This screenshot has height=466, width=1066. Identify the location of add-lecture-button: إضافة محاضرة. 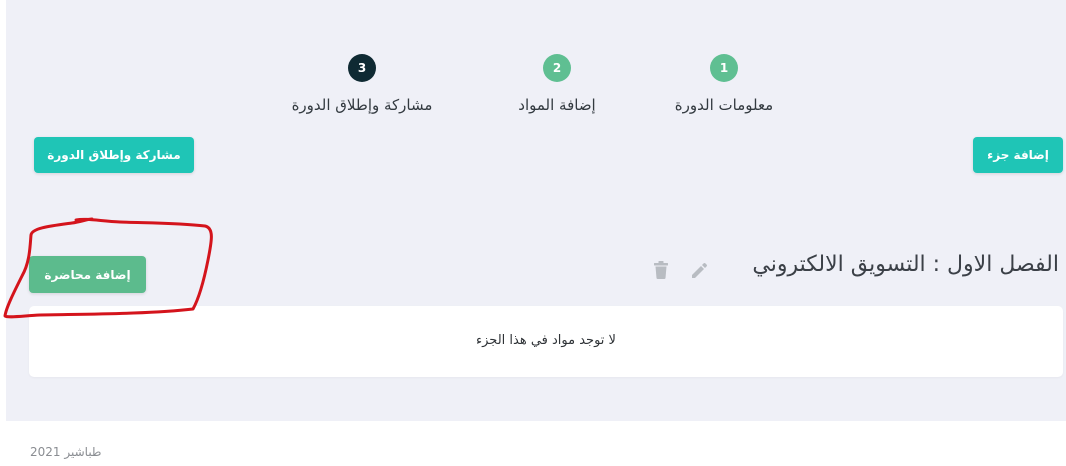
(87, 274).